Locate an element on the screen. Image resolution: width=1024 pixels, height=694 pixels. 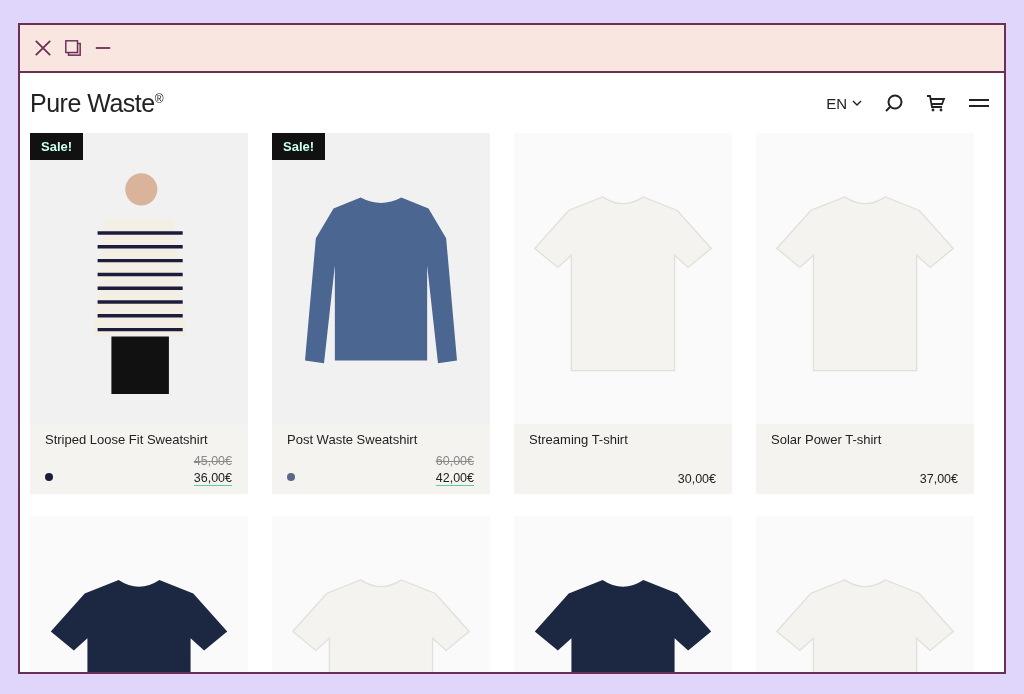
product-name: Streaming T-shirt is located at coordinates (622, 439).